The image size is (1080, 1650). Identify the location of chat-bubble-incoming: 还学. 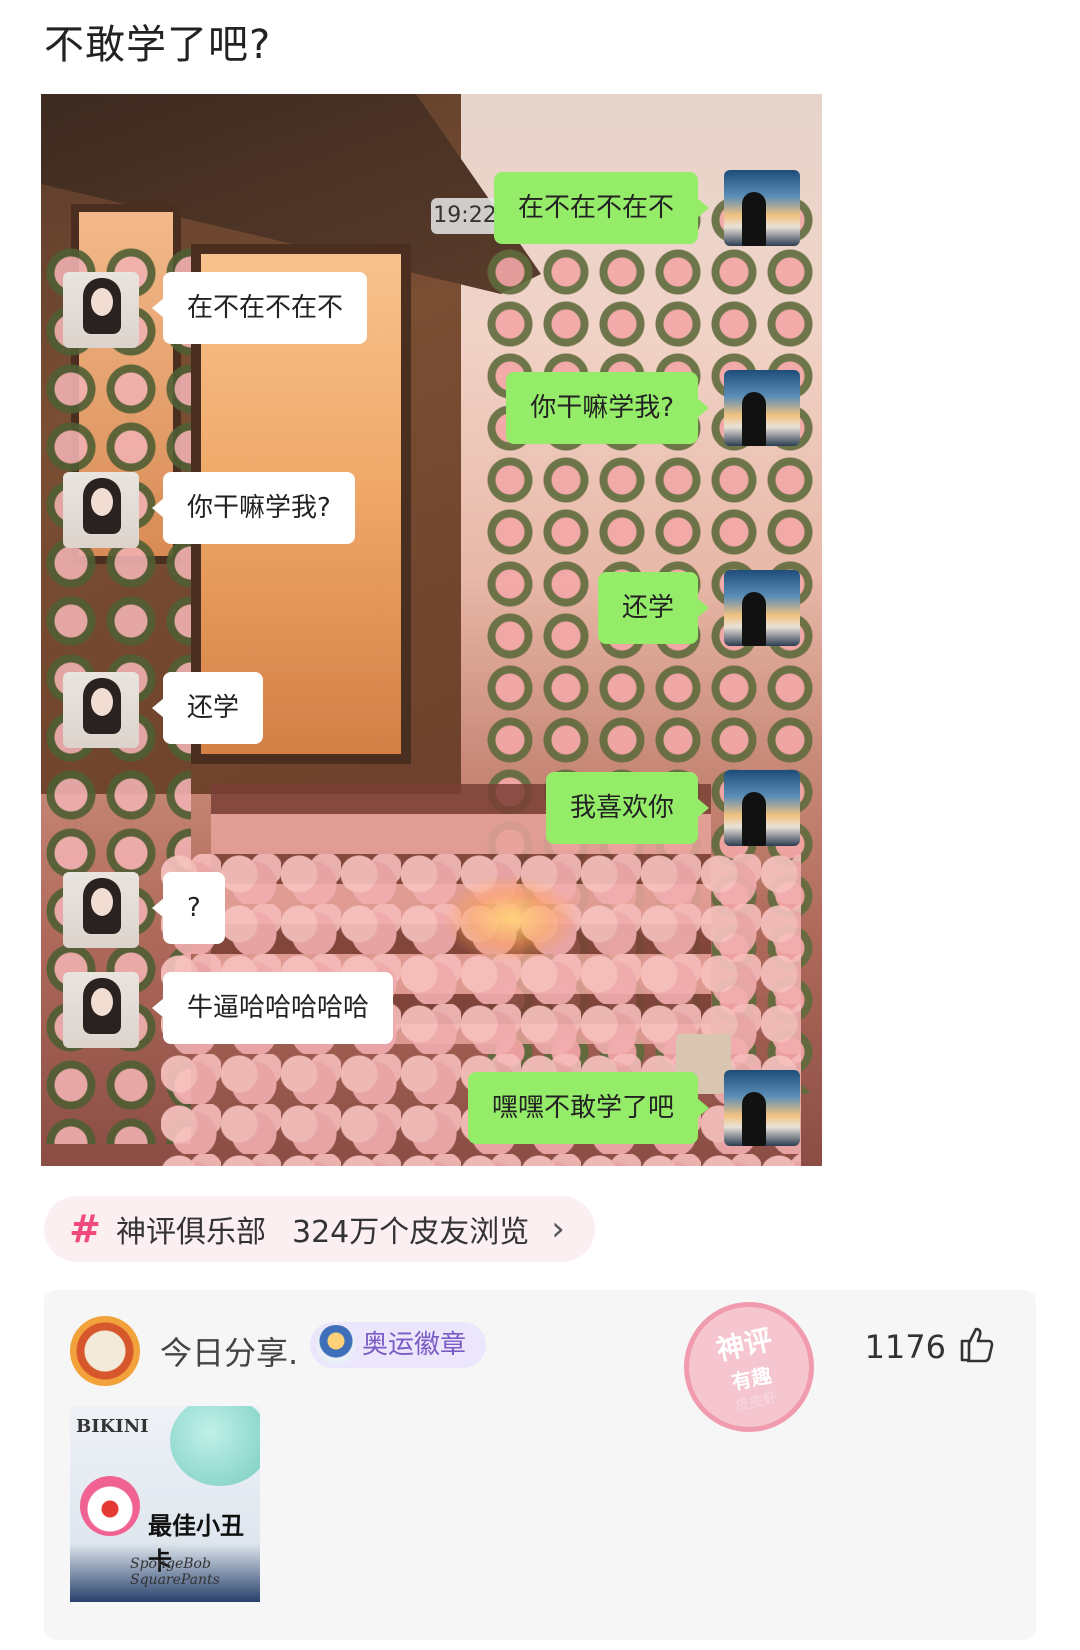
(207, 708).